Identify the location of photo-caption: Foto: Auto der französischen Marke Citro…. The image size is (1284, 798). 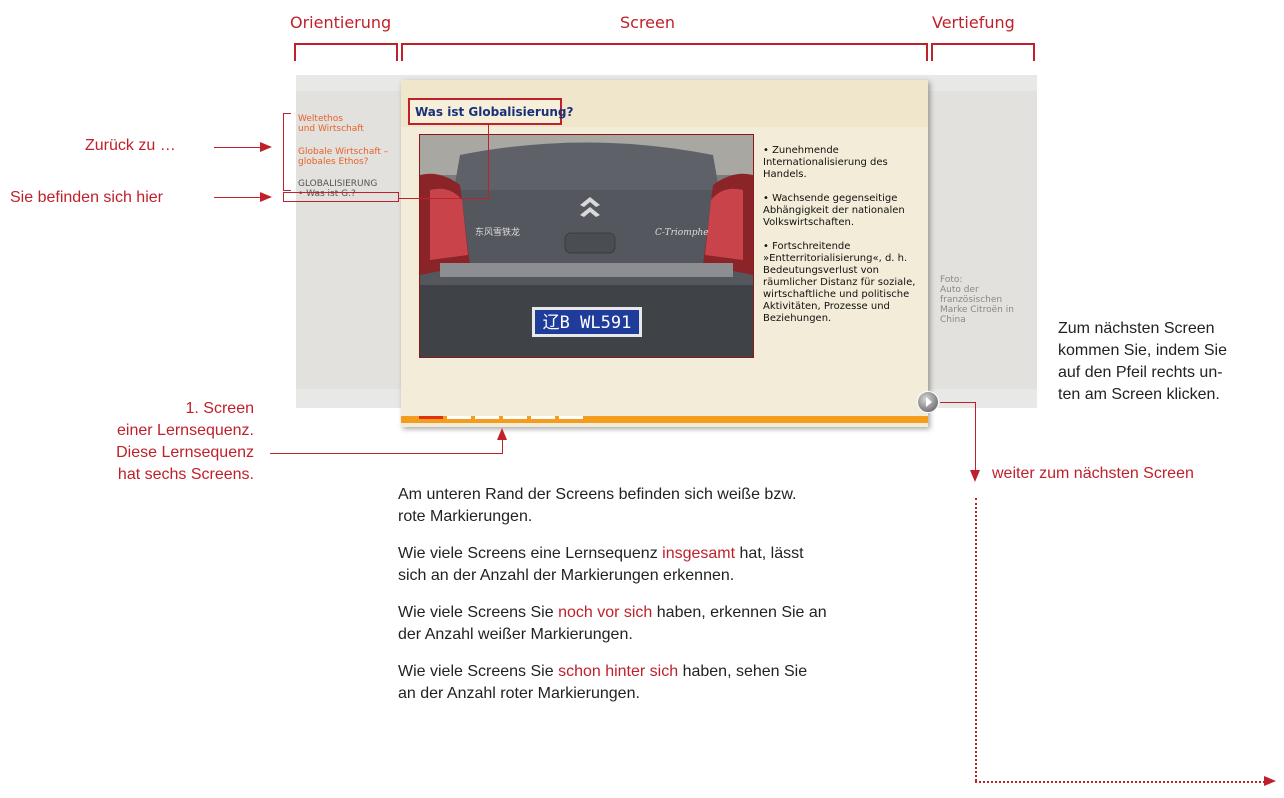
(977, 300).